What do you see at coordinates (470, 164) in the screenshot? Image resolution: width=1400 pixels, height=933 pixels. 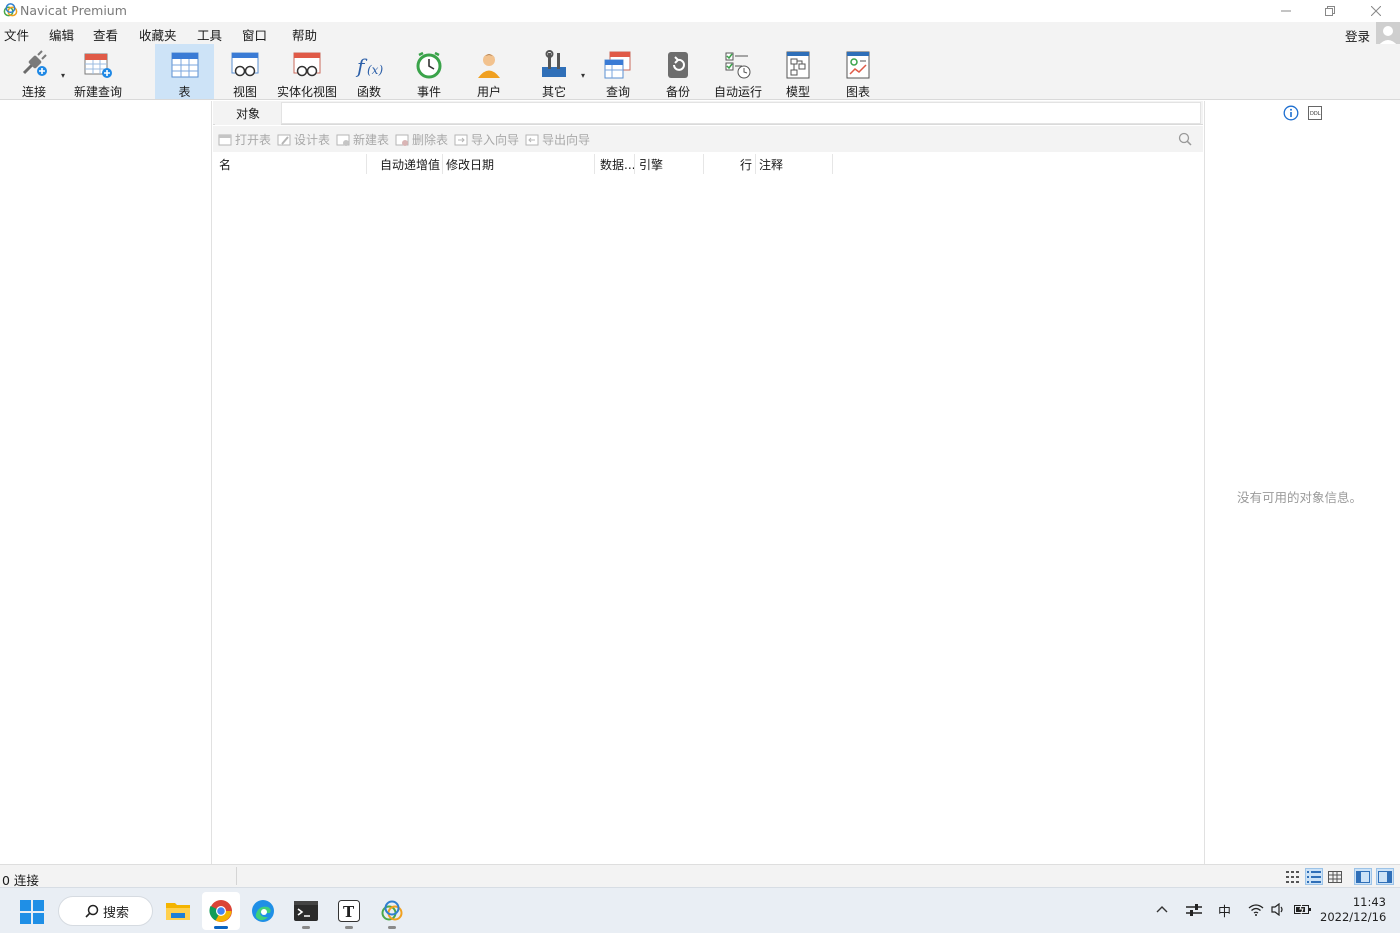 I see `column-modified-date: 修改日期` at bounding box center [470, 164].